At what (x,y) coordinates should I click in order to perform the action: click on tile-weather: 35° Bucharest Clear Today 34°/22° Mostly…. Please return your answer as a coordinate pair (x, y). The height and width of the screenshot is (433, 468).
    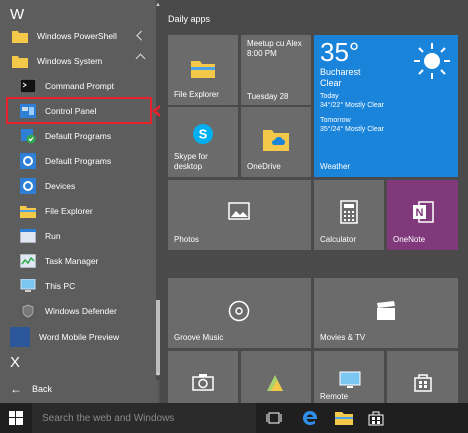
    Looking at the image, I should click on (386, 106).